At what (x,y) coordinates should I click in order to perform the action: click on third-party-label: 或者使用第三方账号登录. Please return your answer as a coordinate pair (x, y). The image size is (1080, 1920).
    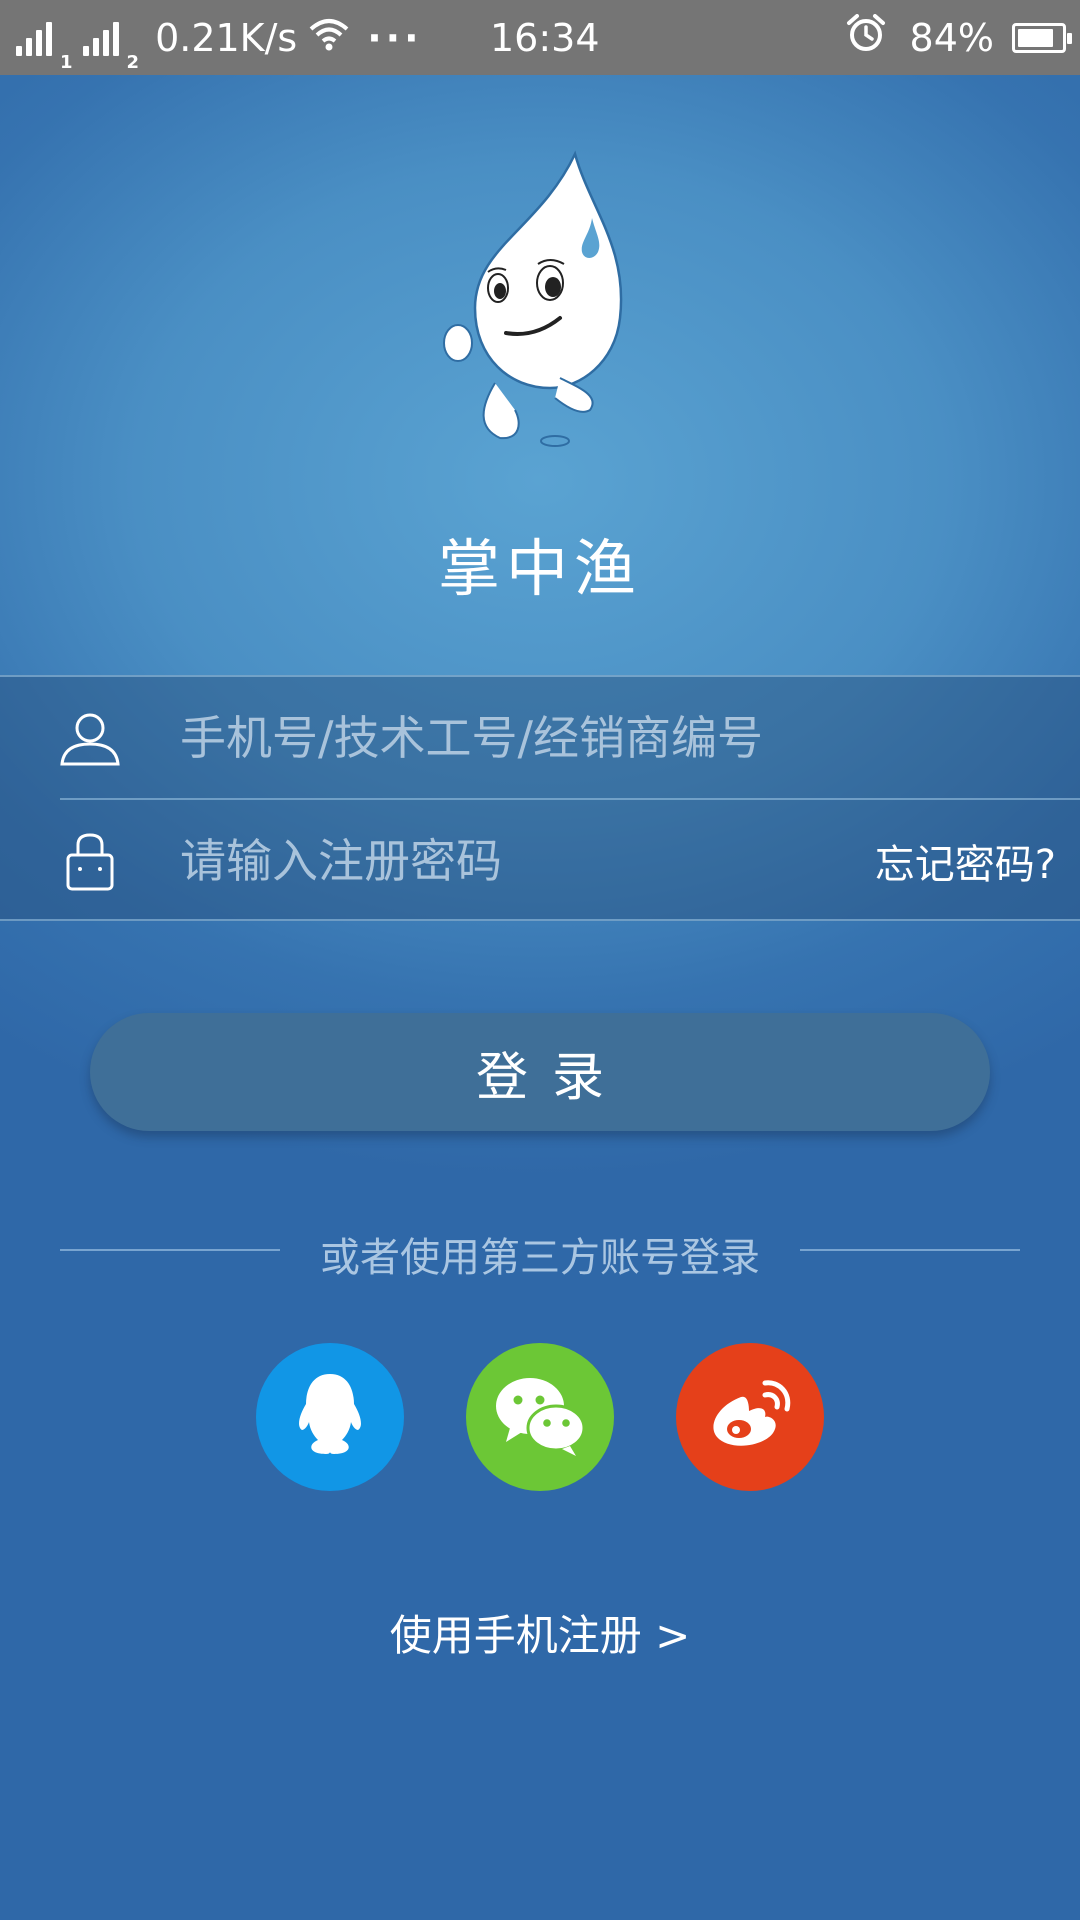
    Looking at the image, I should click on (540, 1258).